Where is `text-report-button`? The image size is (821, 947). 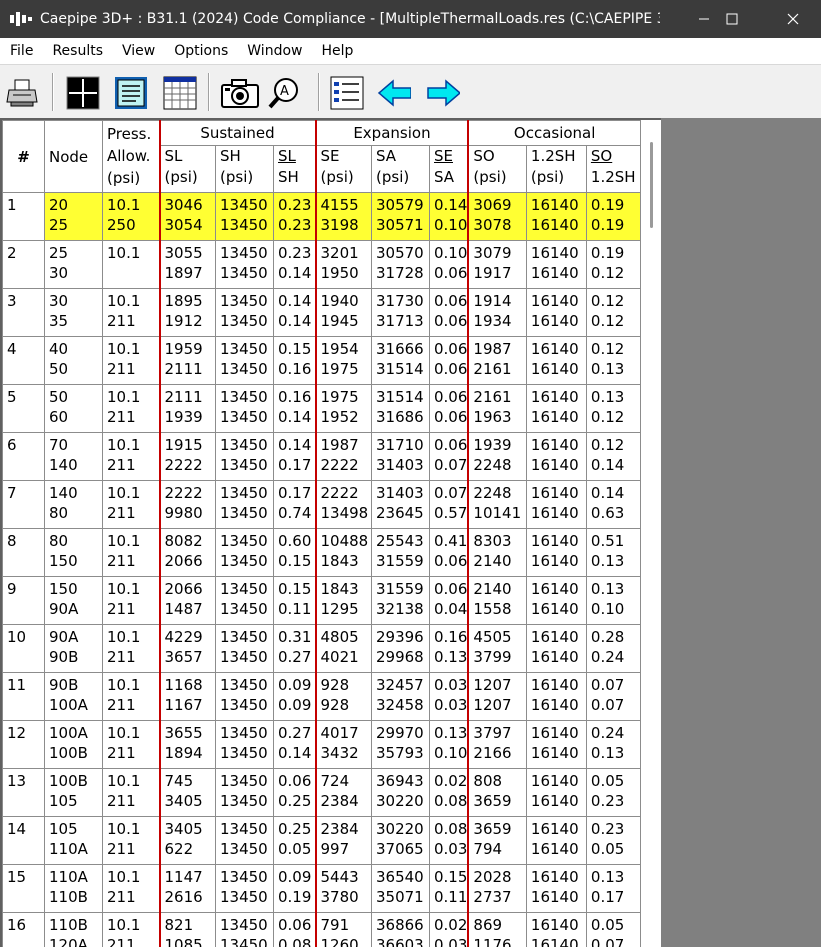 text-report-button is located at coordinates (131, 93).